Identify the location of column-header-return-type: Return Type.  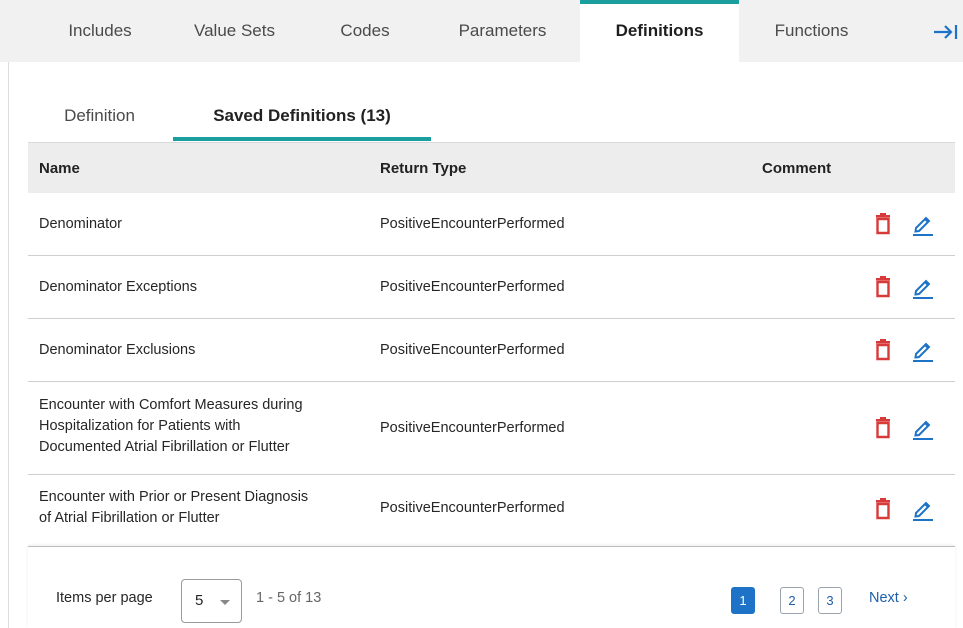
(423, 168).